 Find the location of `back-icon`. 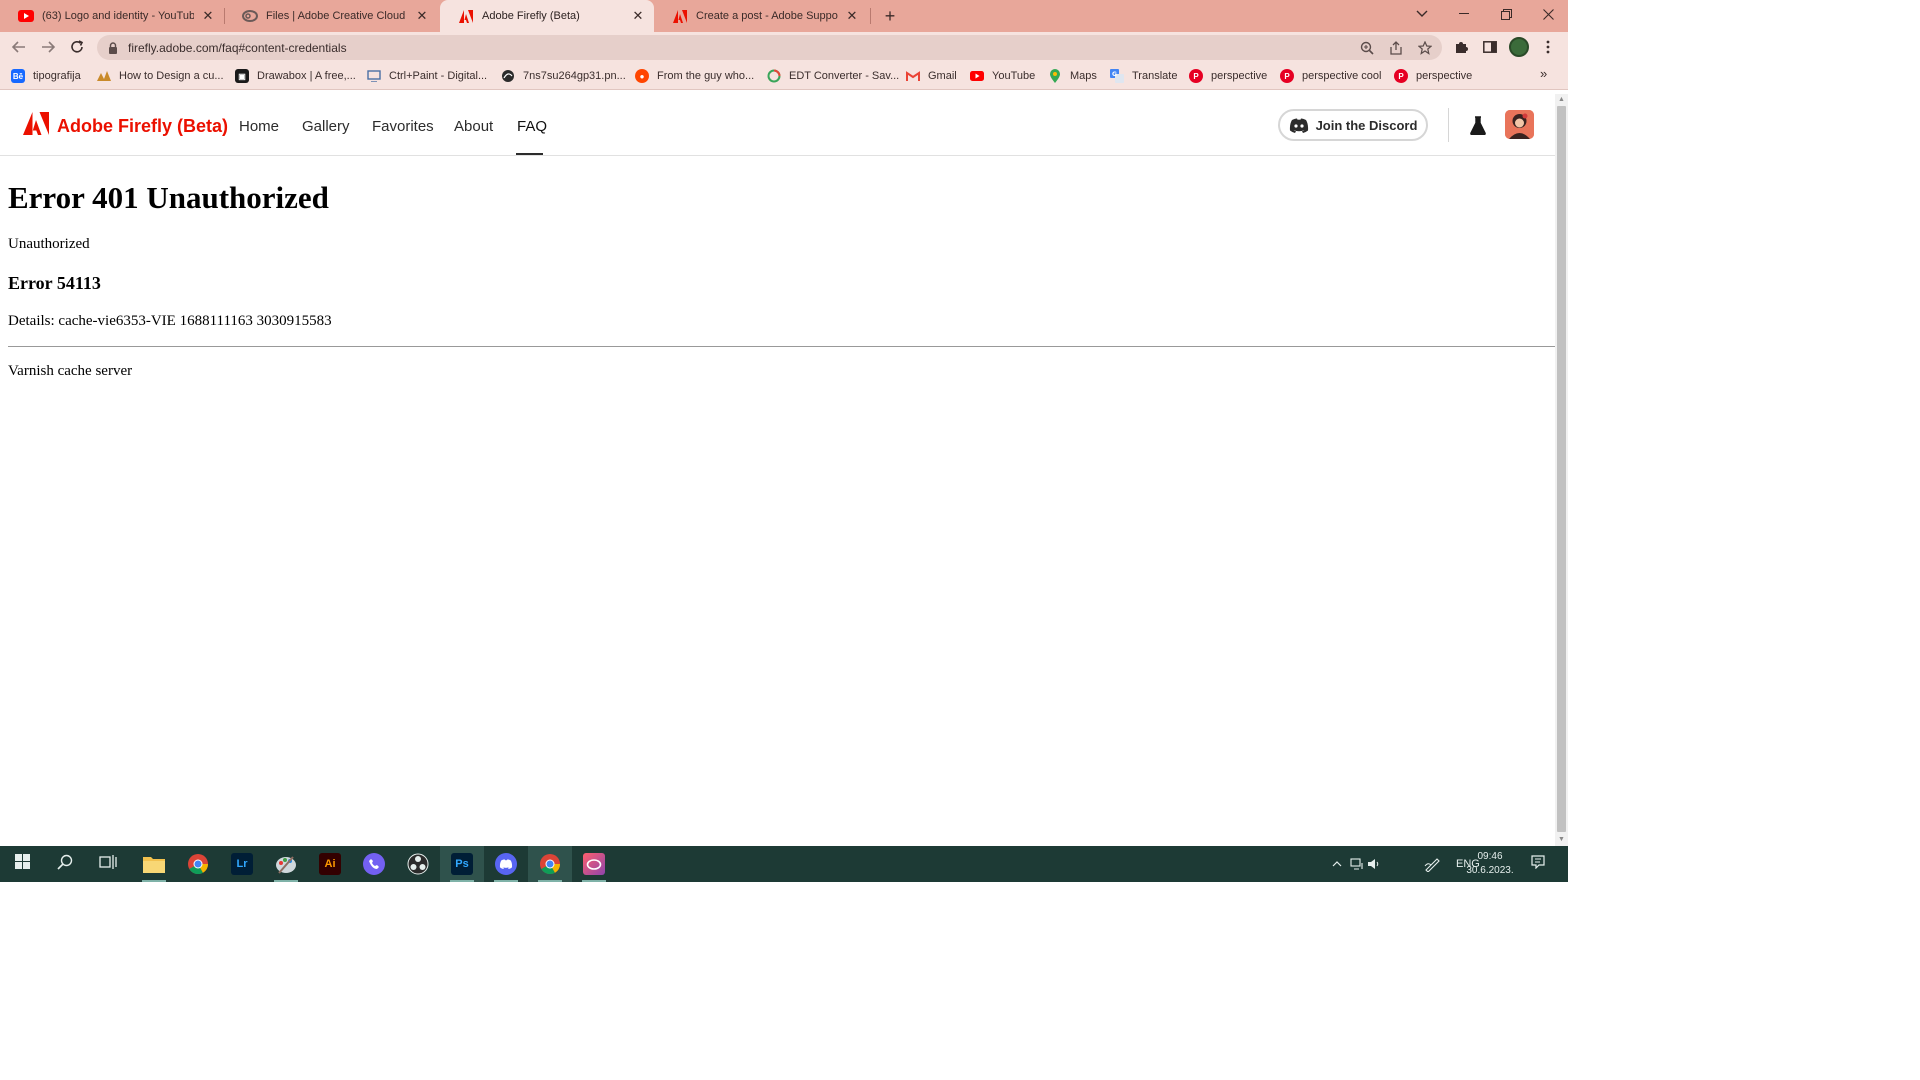

back-icon is located at coordinates (19, 47).